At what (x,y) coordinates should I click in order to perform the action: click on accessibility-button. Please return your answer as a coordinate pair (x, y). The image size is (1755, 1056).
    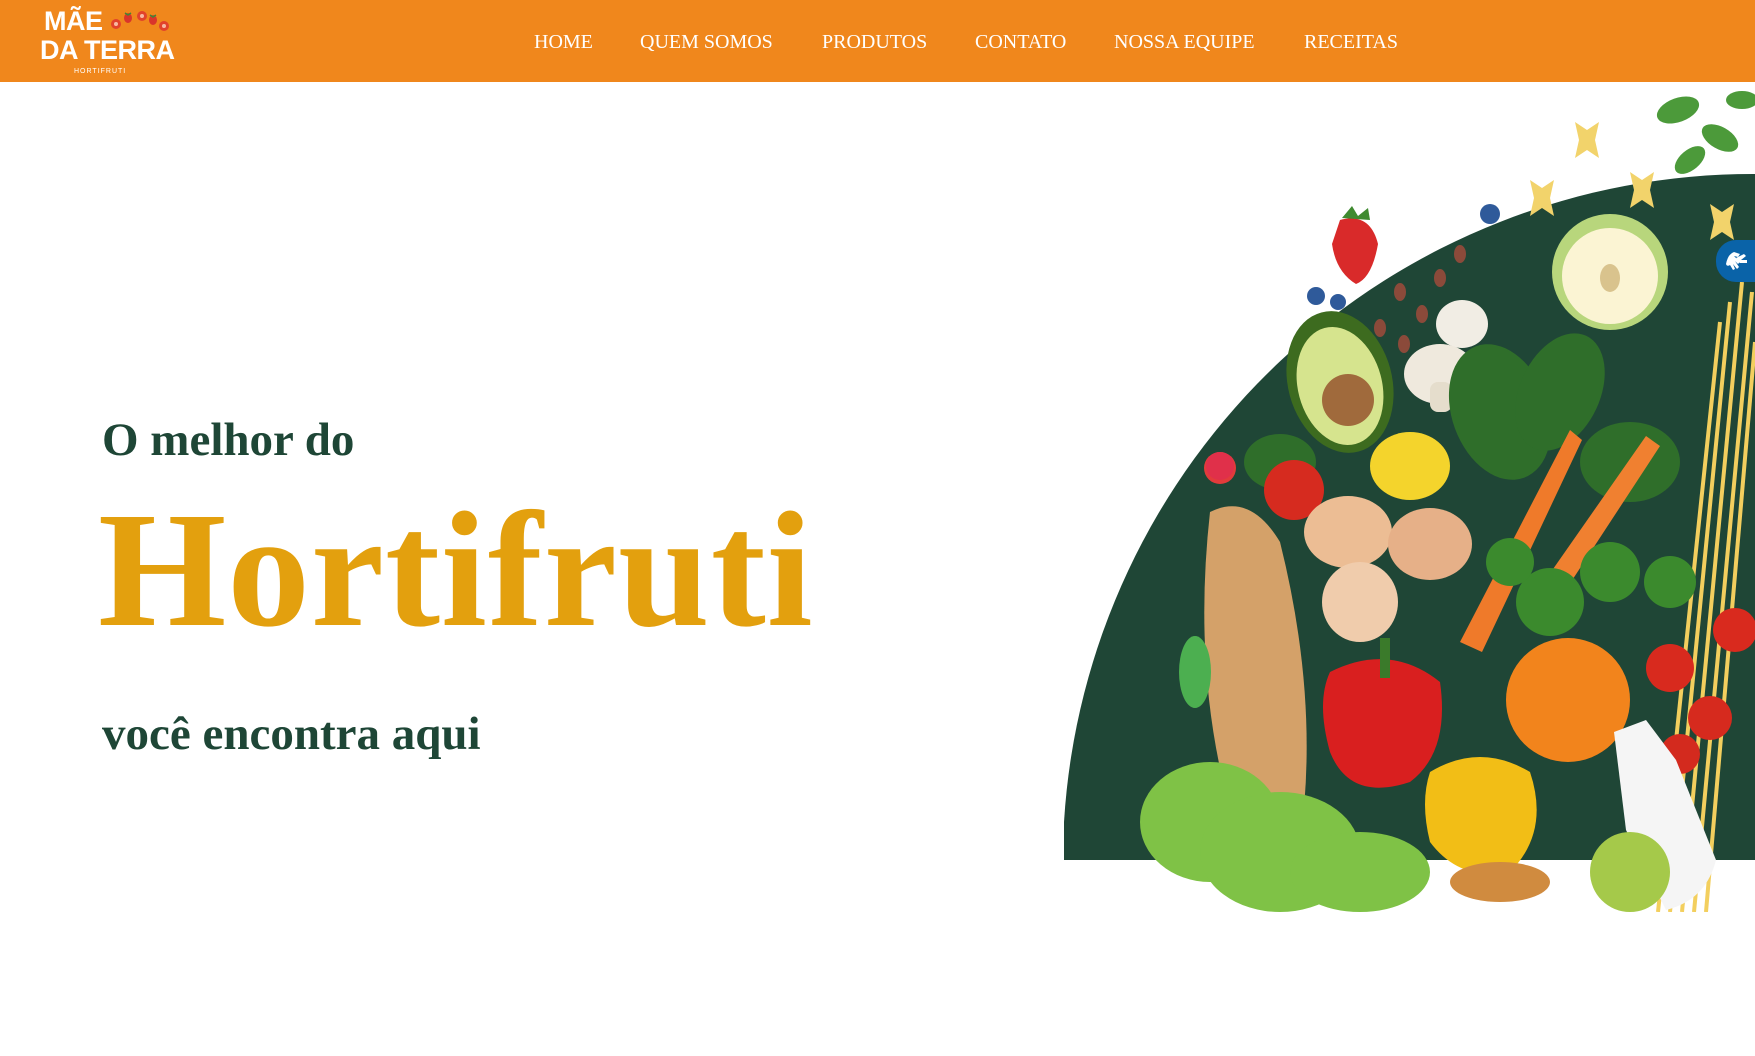
    Looking at the image, I should click on (1735, 261).